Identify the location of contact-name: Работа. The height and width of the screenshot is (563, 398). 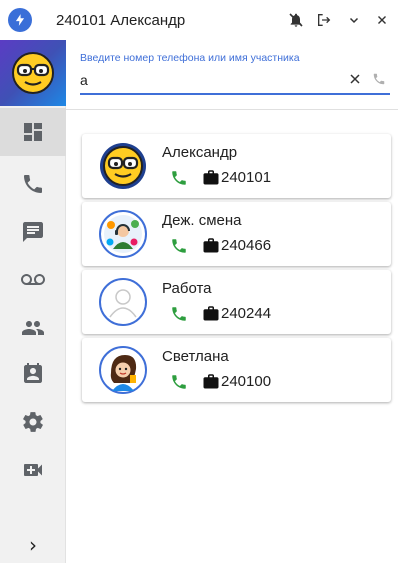
(187, 288).